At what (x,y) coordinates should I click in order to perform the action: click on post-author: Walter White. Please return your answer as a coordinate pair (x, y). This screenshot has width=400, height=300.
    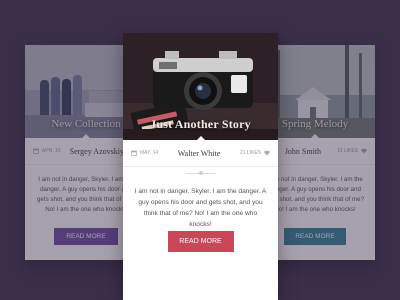
    Looking at the image, I should click on (199, 153).